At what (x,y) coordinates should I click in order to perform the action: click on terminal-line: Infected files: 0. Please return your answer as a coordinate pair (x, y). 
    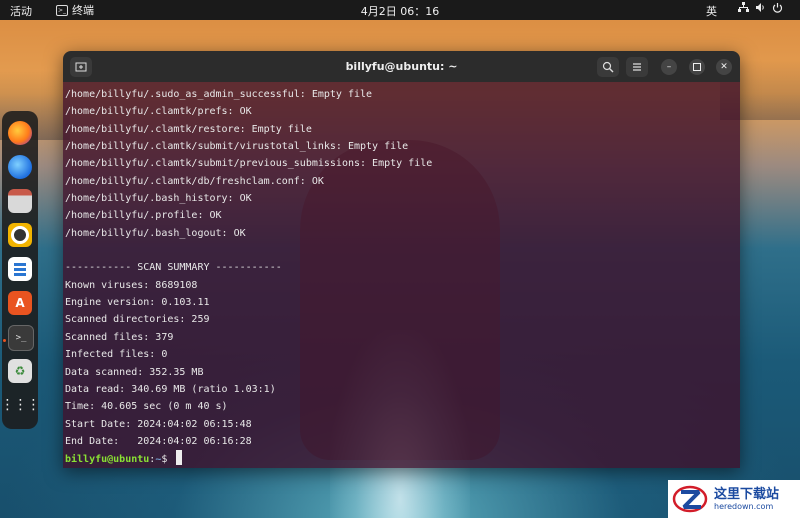
    Looking at the image, I should click on (116, 355).